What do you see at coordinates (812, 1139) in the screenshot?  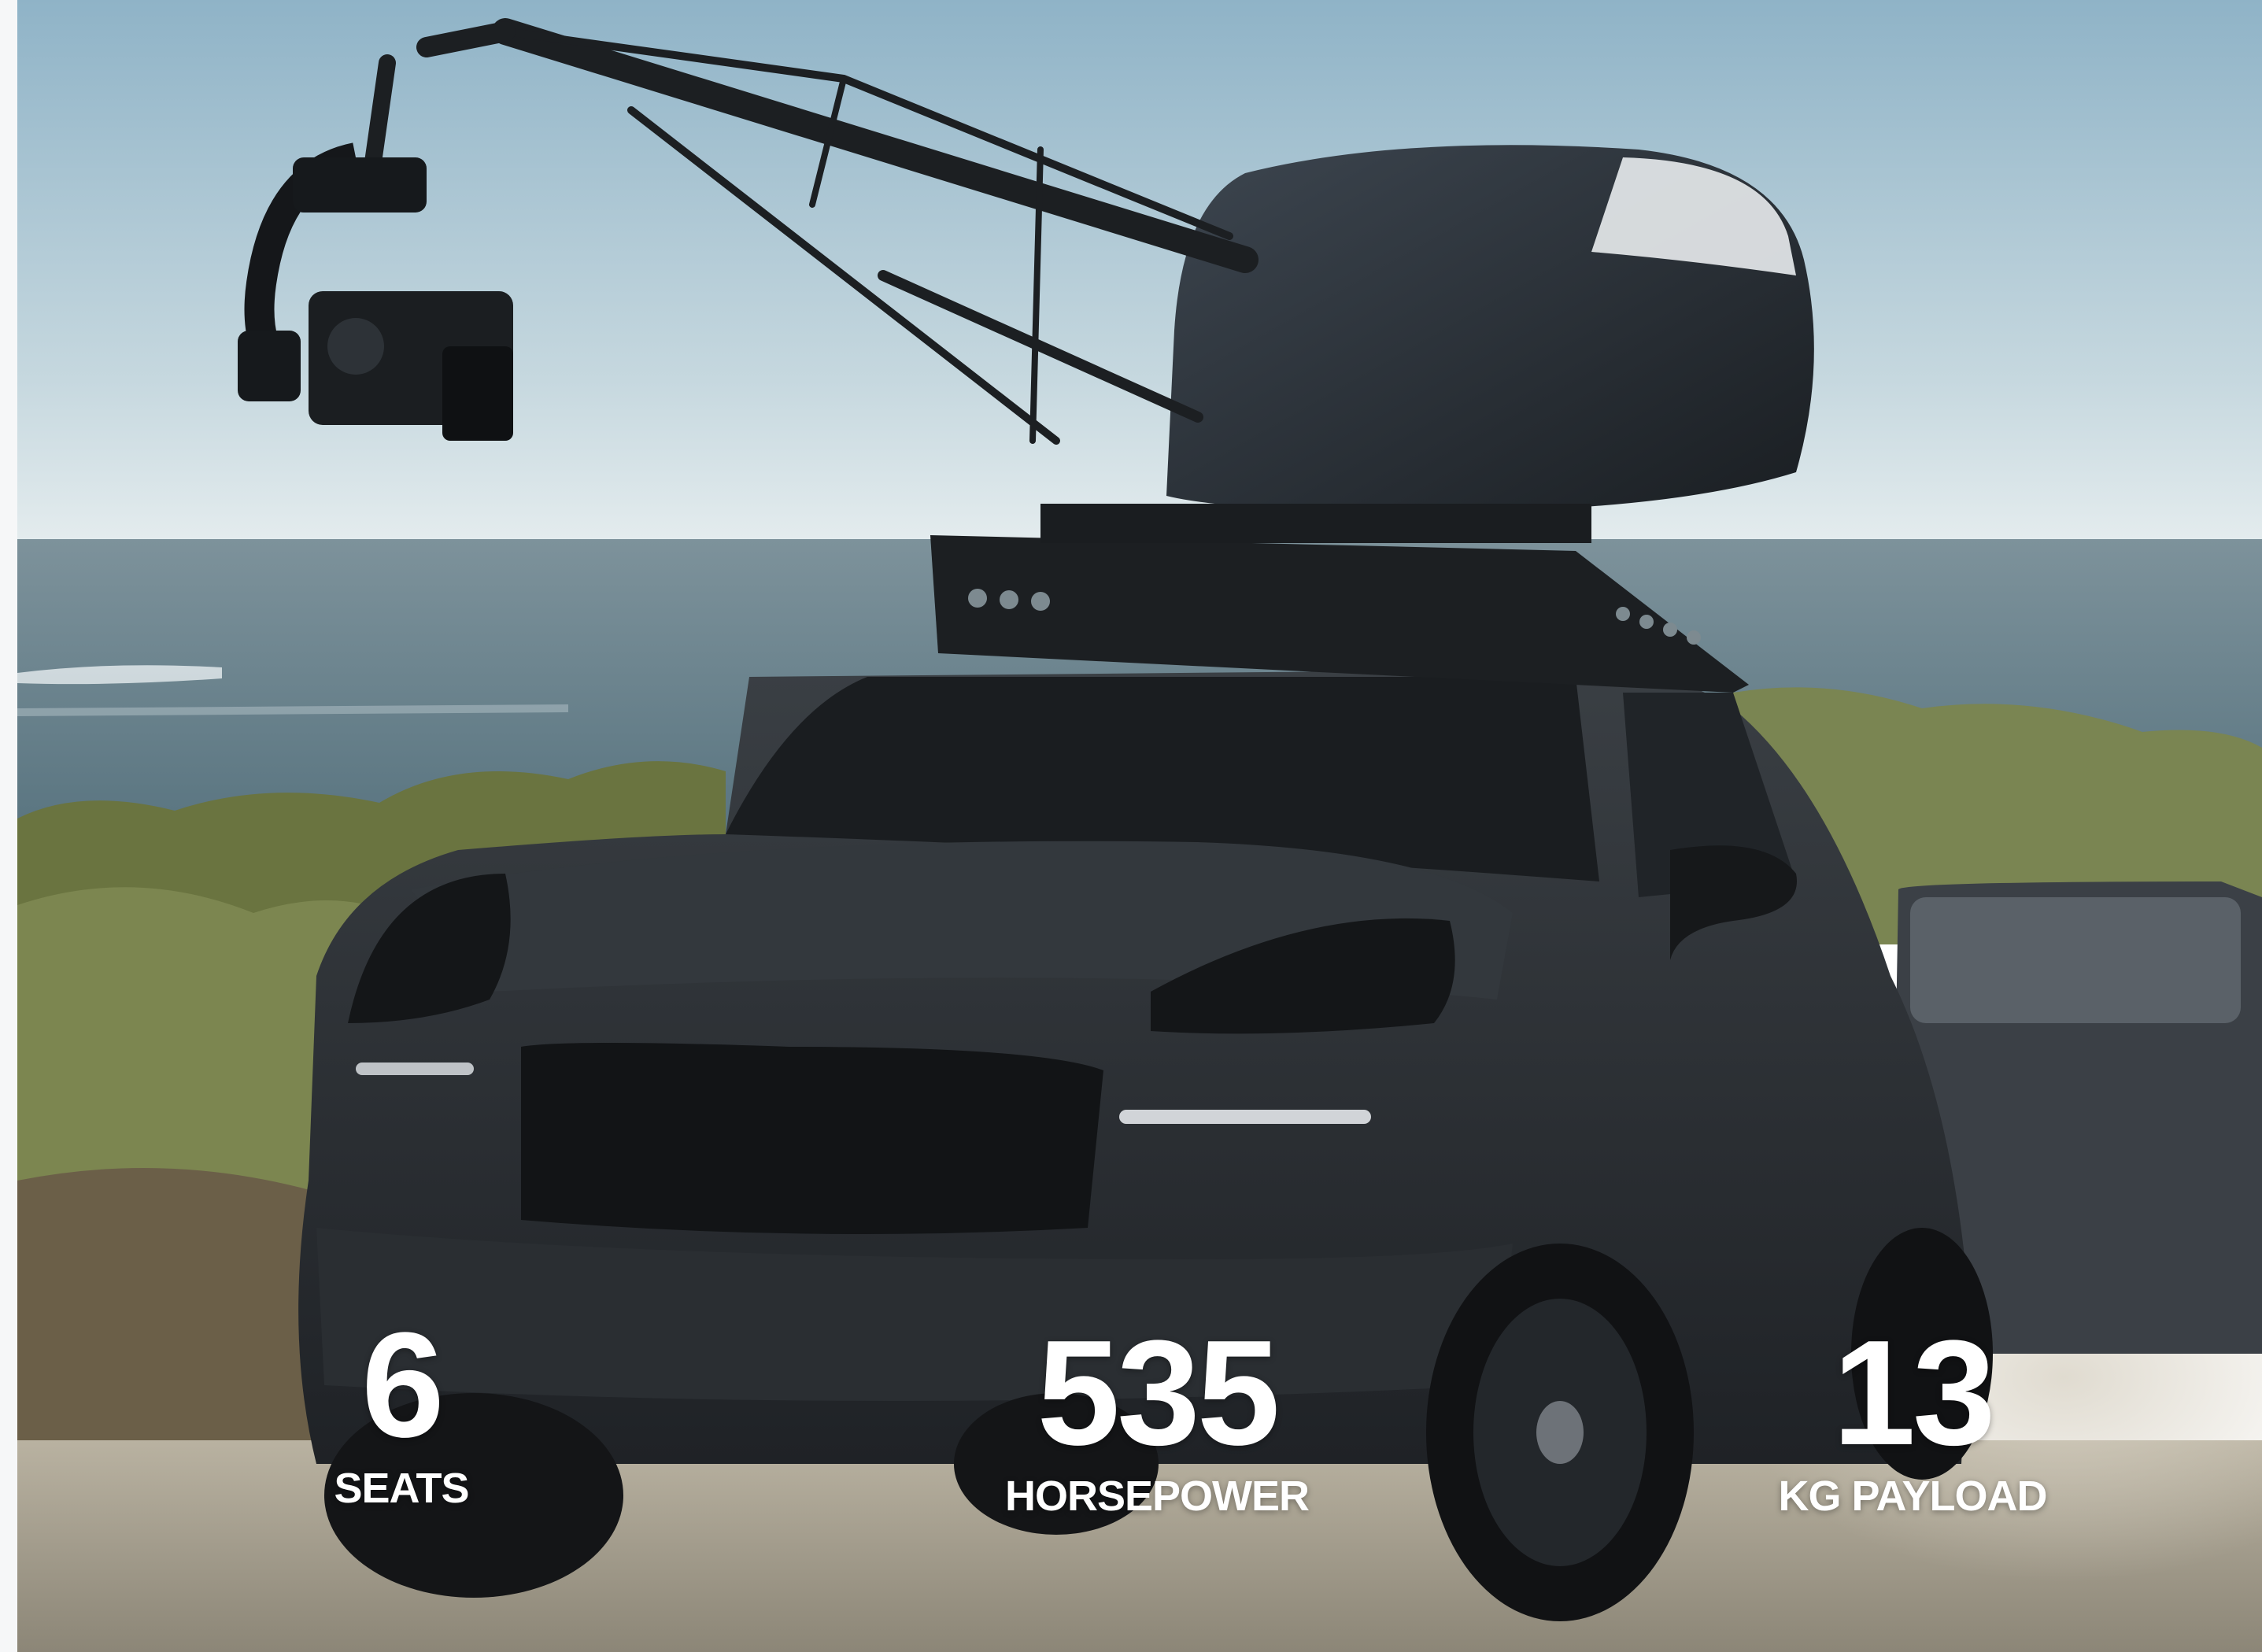 I see `grille` at bounding box center [812, 1139].